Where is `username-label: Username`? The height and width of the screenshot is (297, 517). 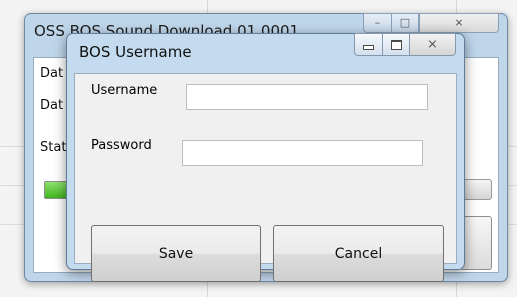 username-label: Username is located at coordinates (124, 90).